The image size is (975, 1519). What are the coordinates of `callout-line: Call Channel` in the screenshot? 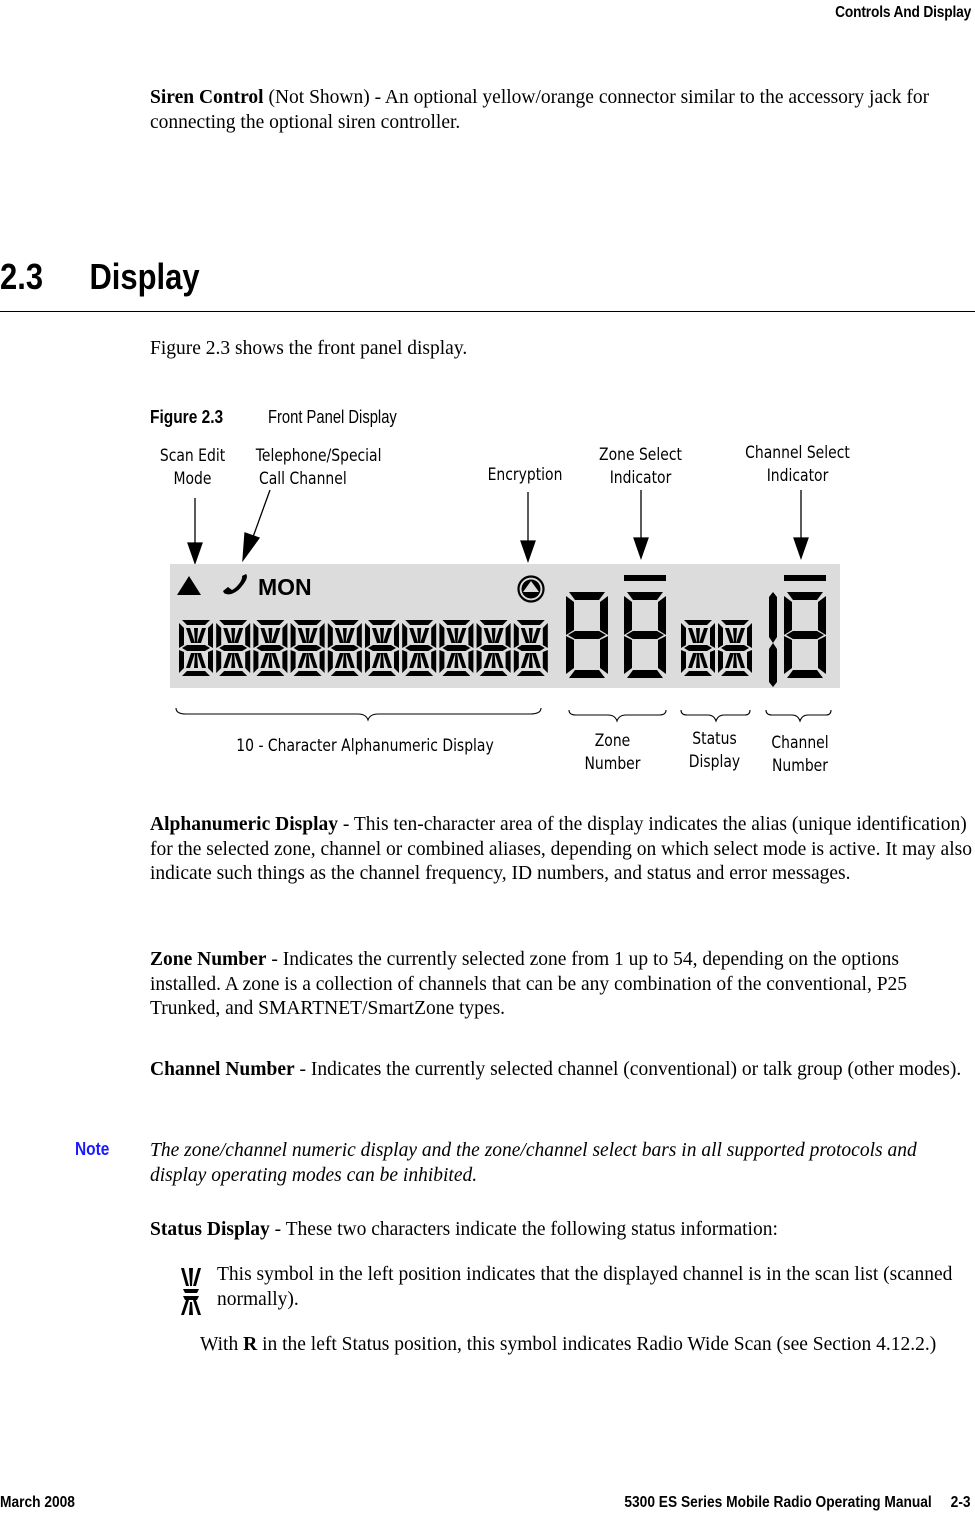 It's located at (303, 479).